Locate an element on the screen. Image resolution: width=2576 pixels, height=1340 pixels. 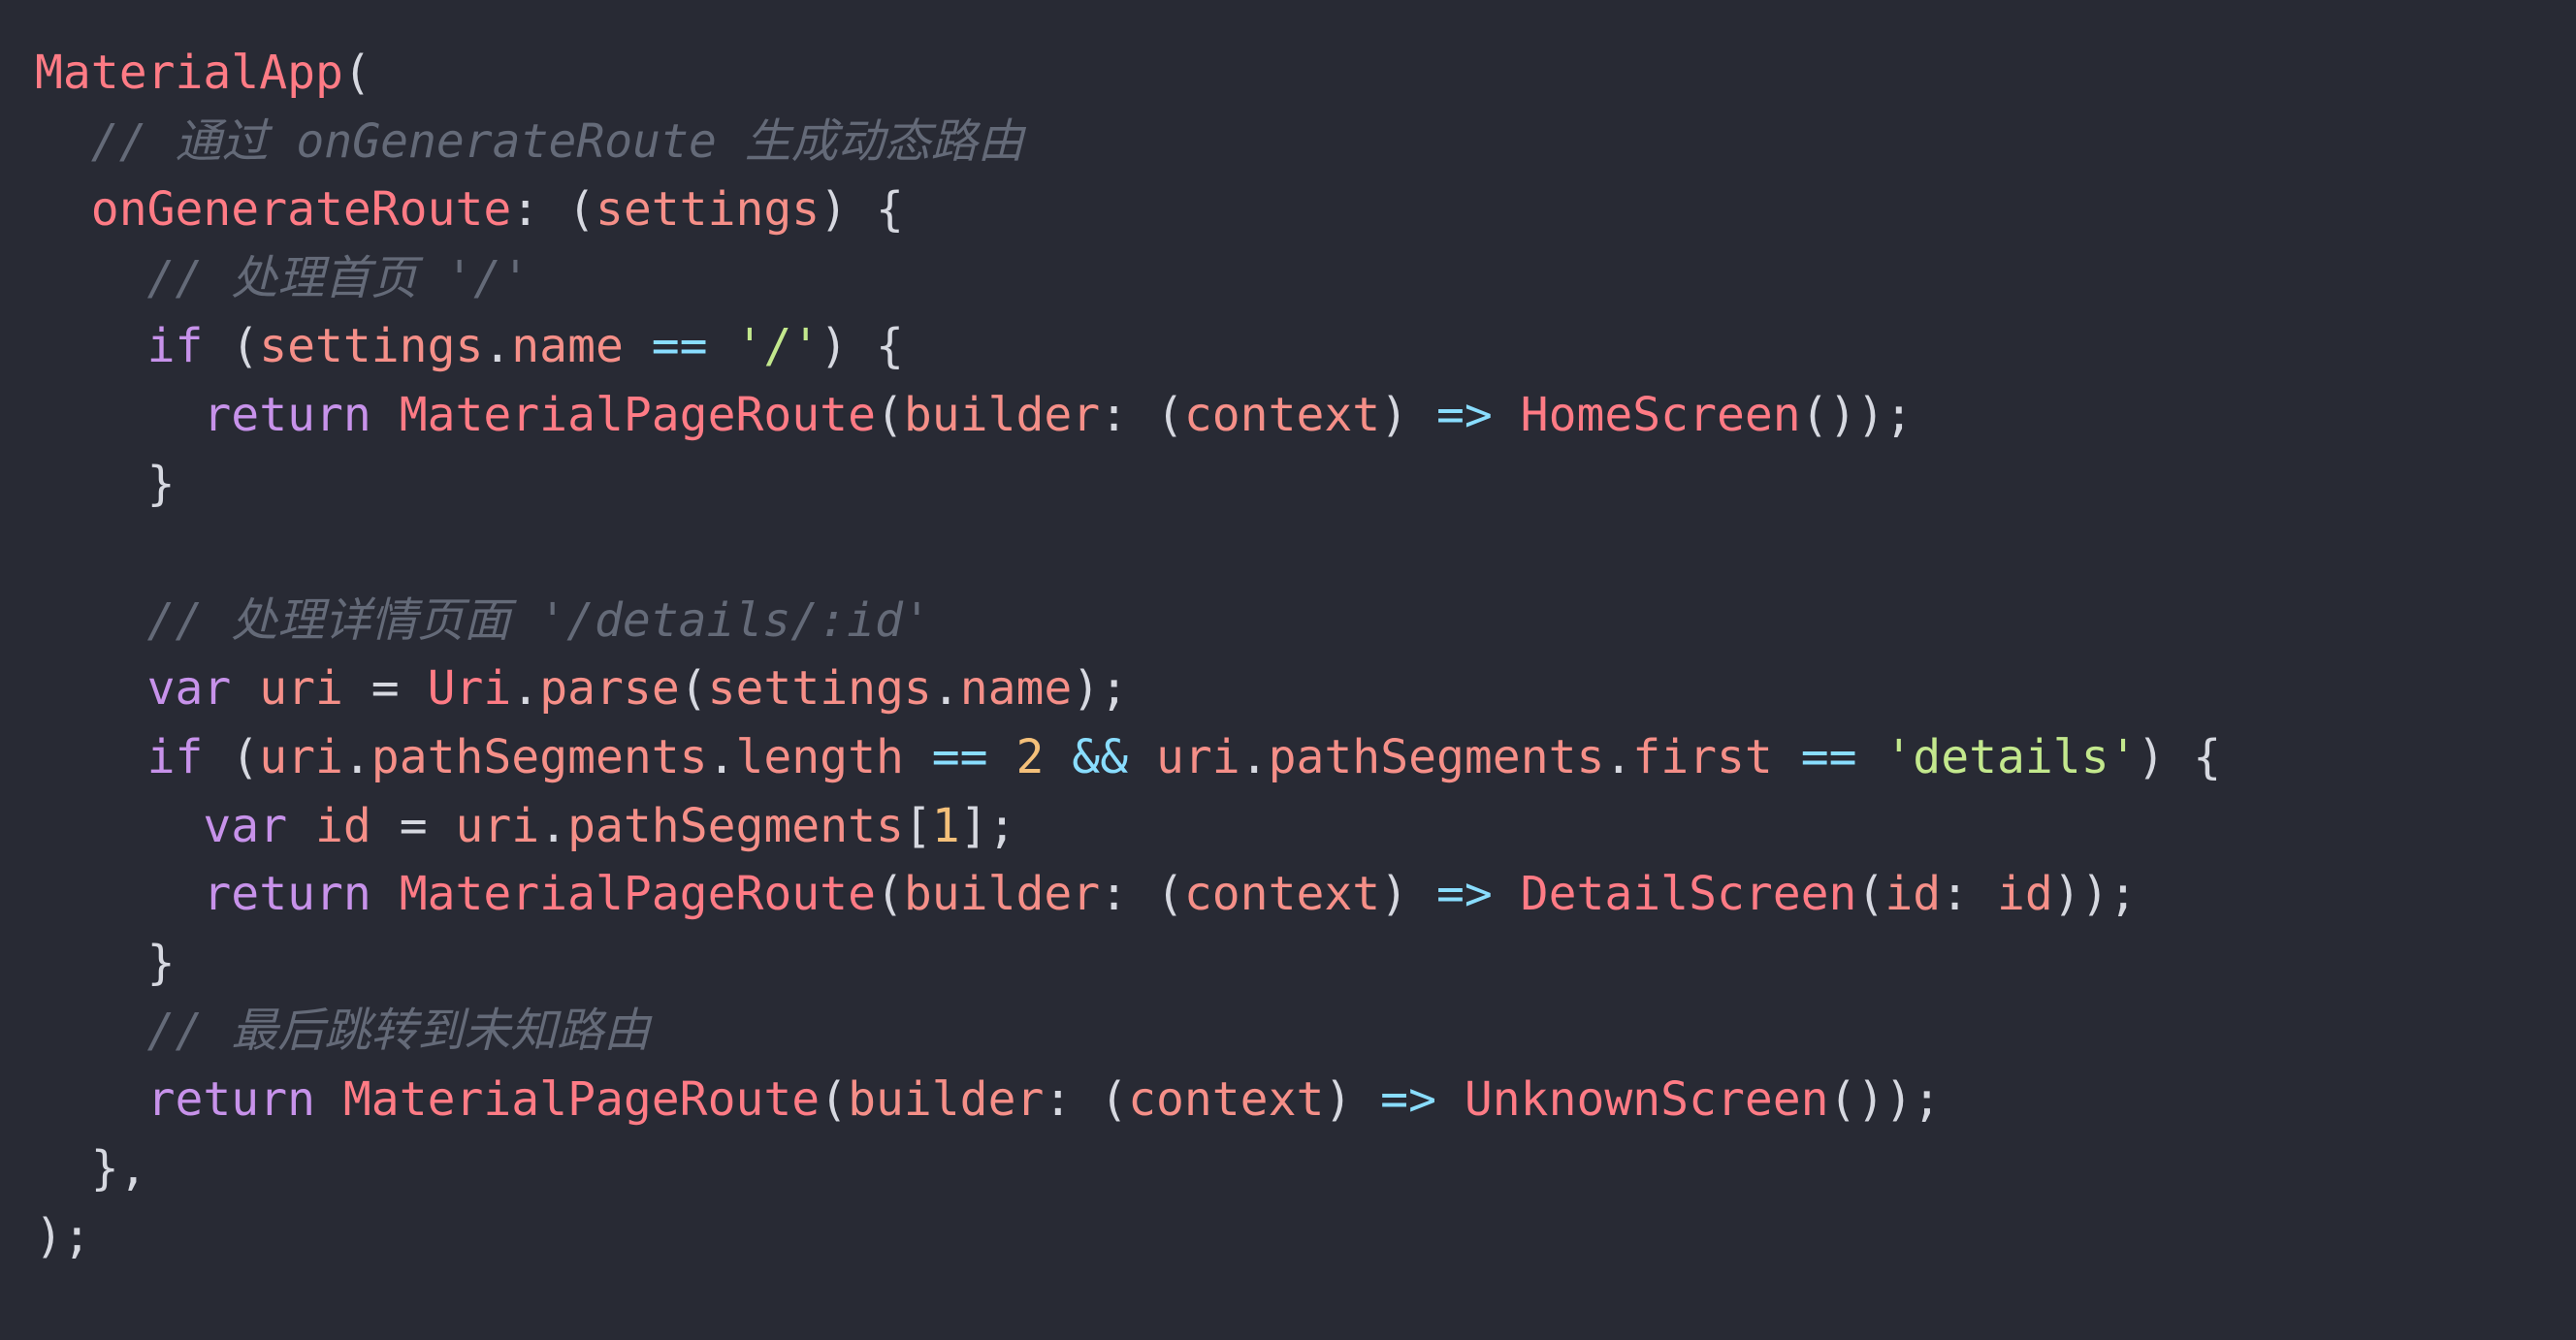
code-token-punct: }, is located at coordinates (91, 1168).